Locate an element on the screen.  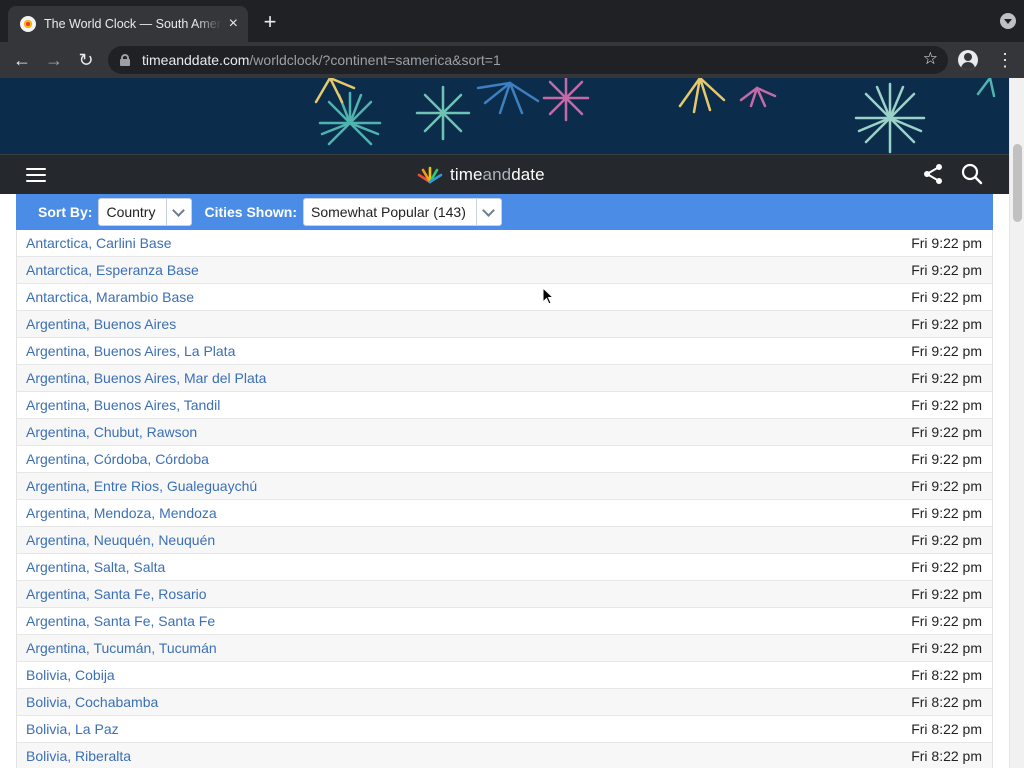
forward-button: → is located at coordinates (54, 60).